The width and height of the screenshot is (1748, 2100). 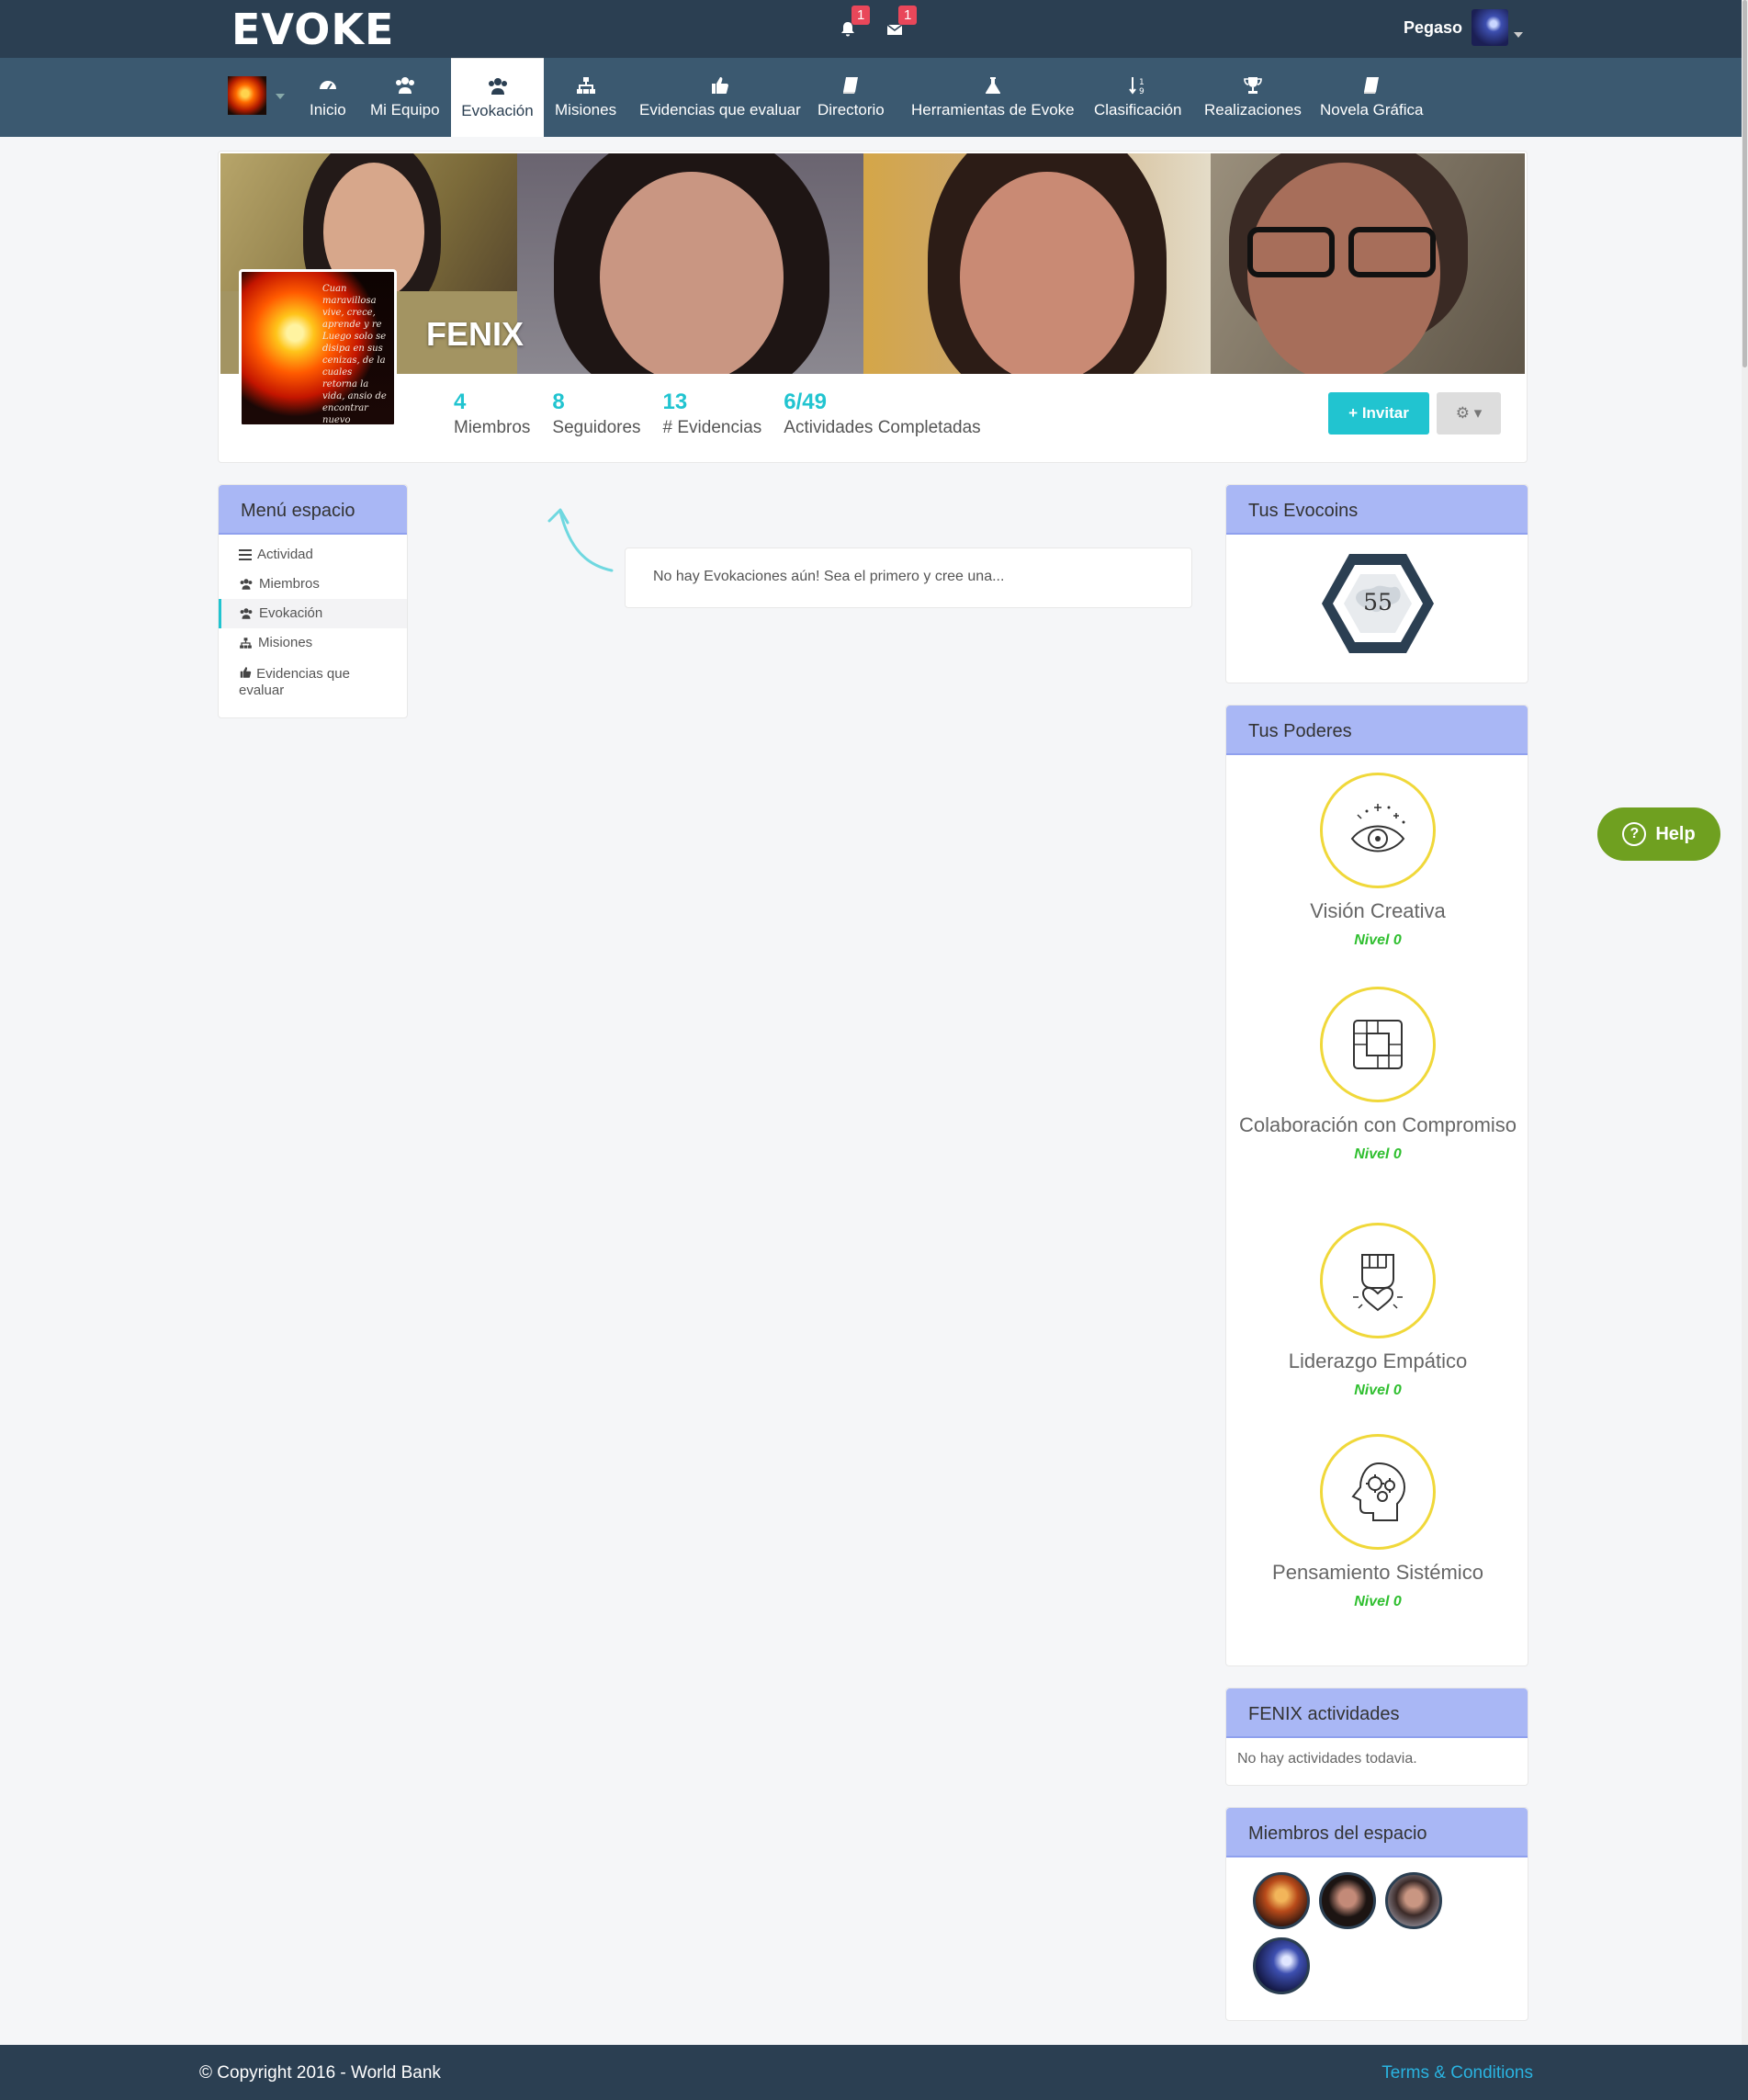 I want to click on menu-item-actividad: Actividad, so click(x=313, y=555).